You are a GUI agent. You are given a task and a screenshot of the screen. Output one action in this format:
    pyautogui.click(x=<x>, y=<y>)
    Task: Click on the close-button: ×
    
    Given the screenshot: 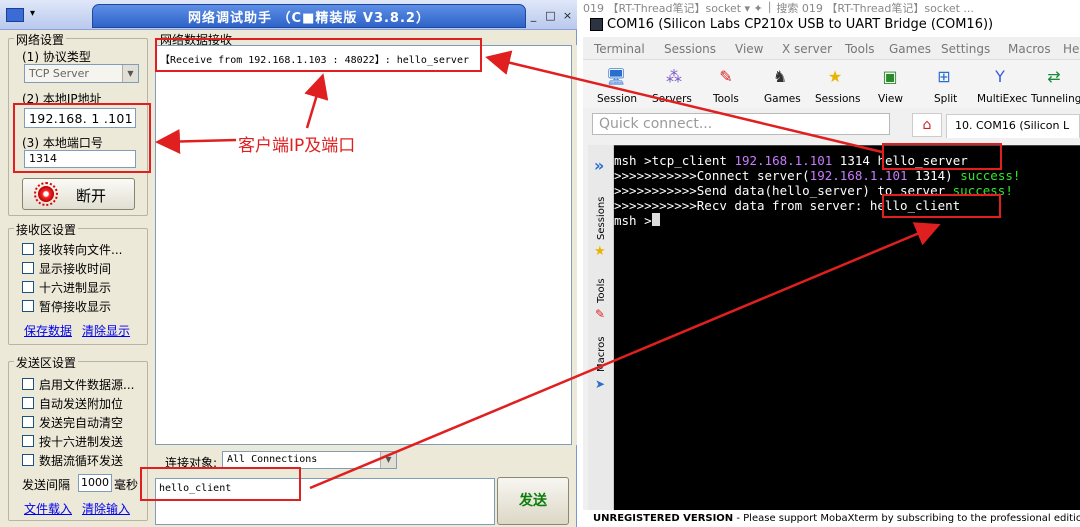 What is the action you would take?
    pyautogui.click(x=567, y=15)
    